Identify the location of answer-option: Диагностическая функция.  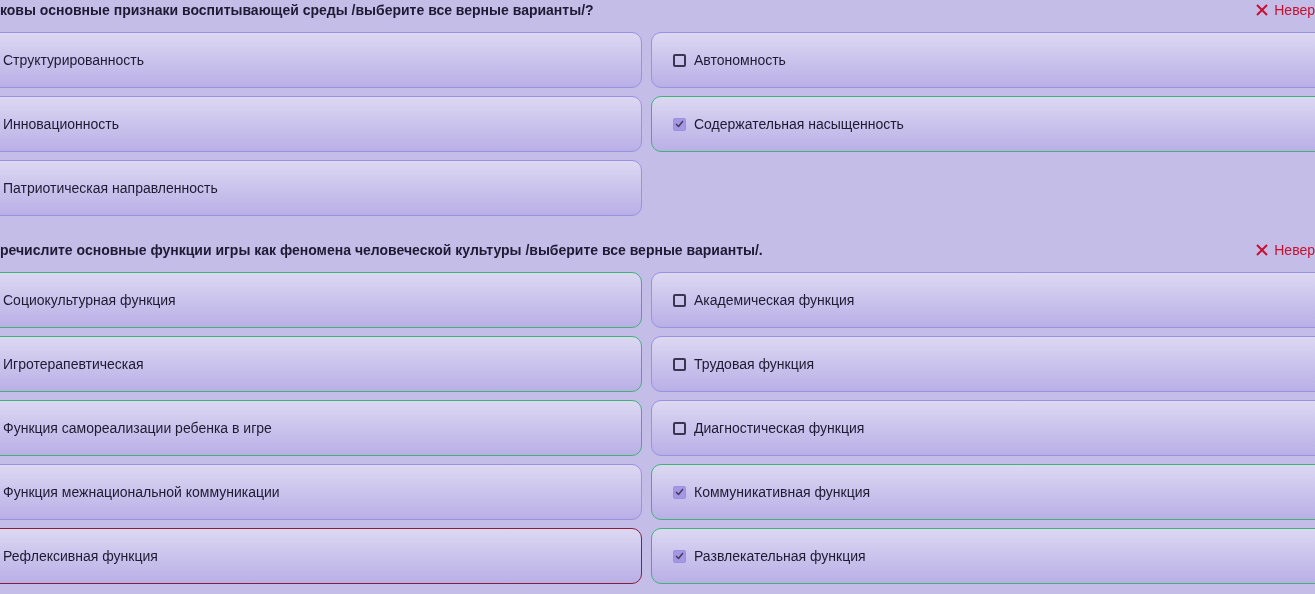
(983, 428).